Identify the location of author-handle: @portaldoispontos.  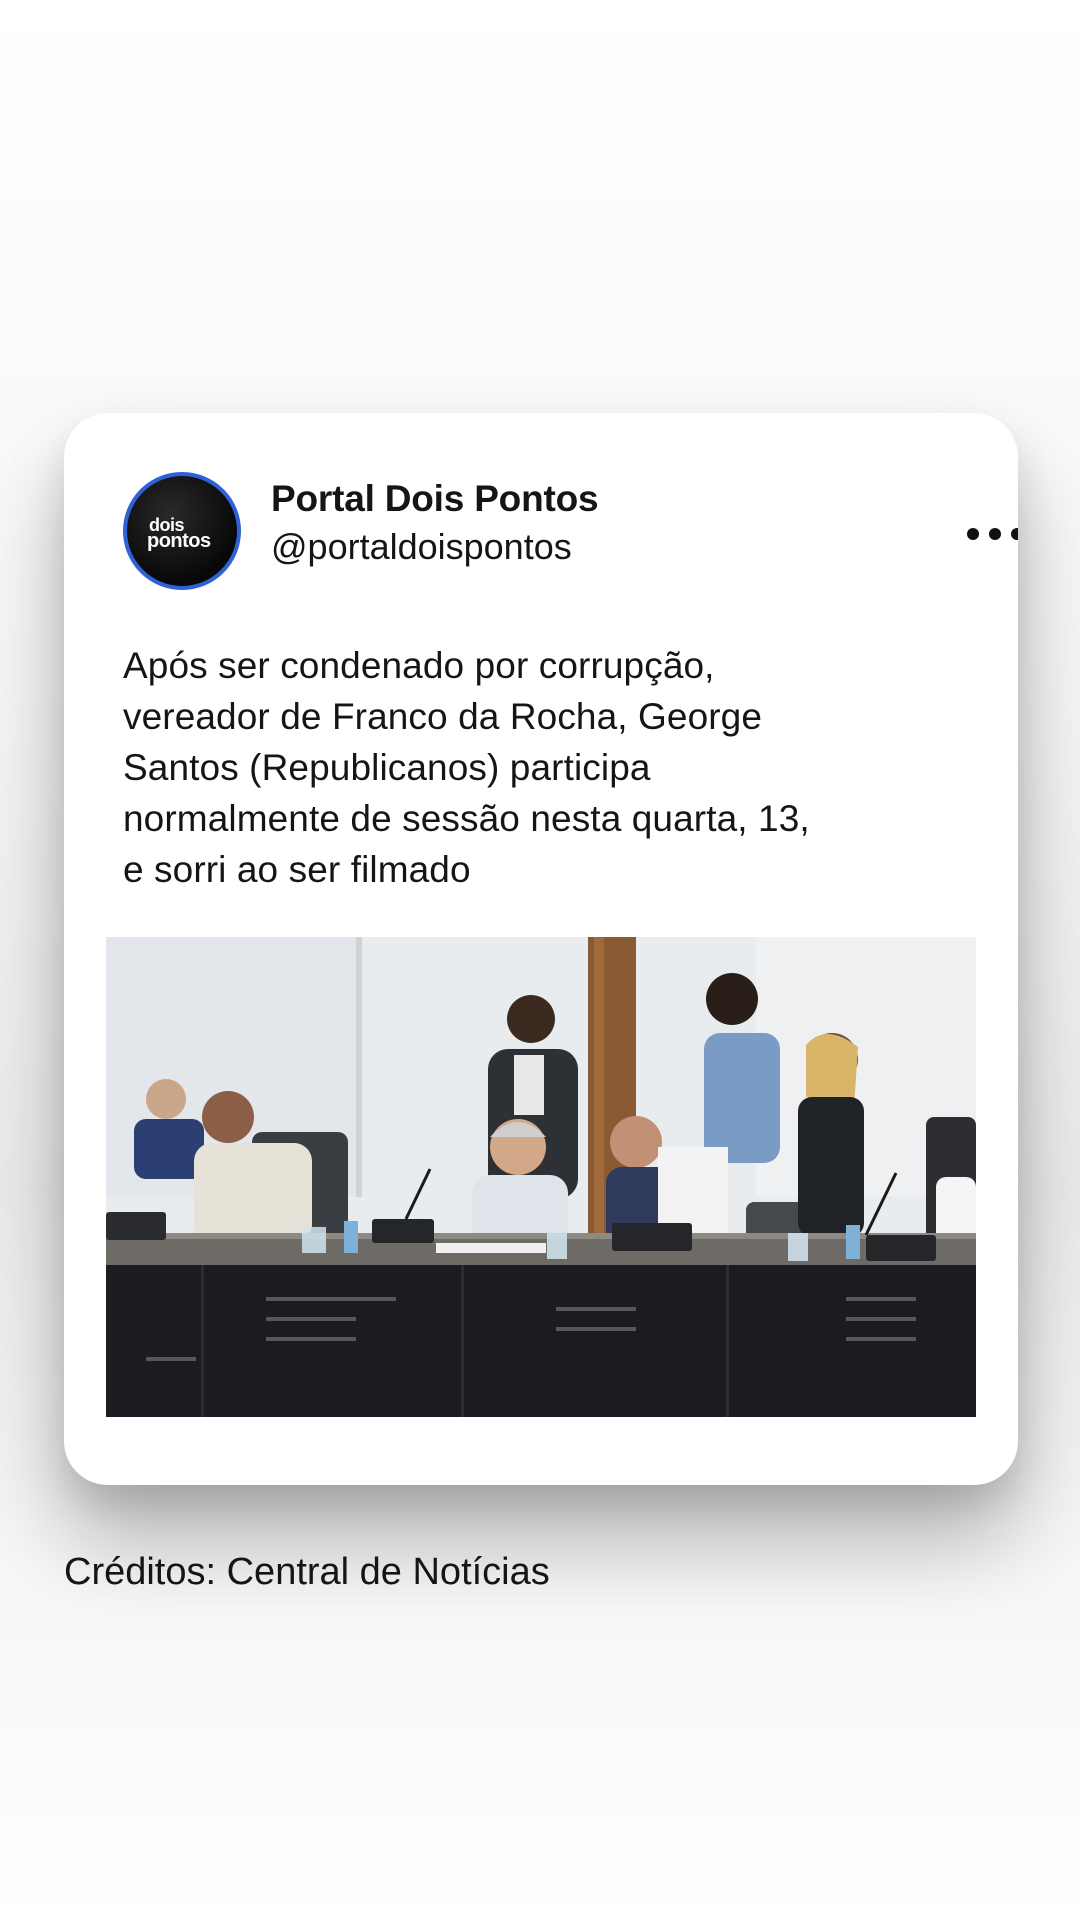
(421, 547).